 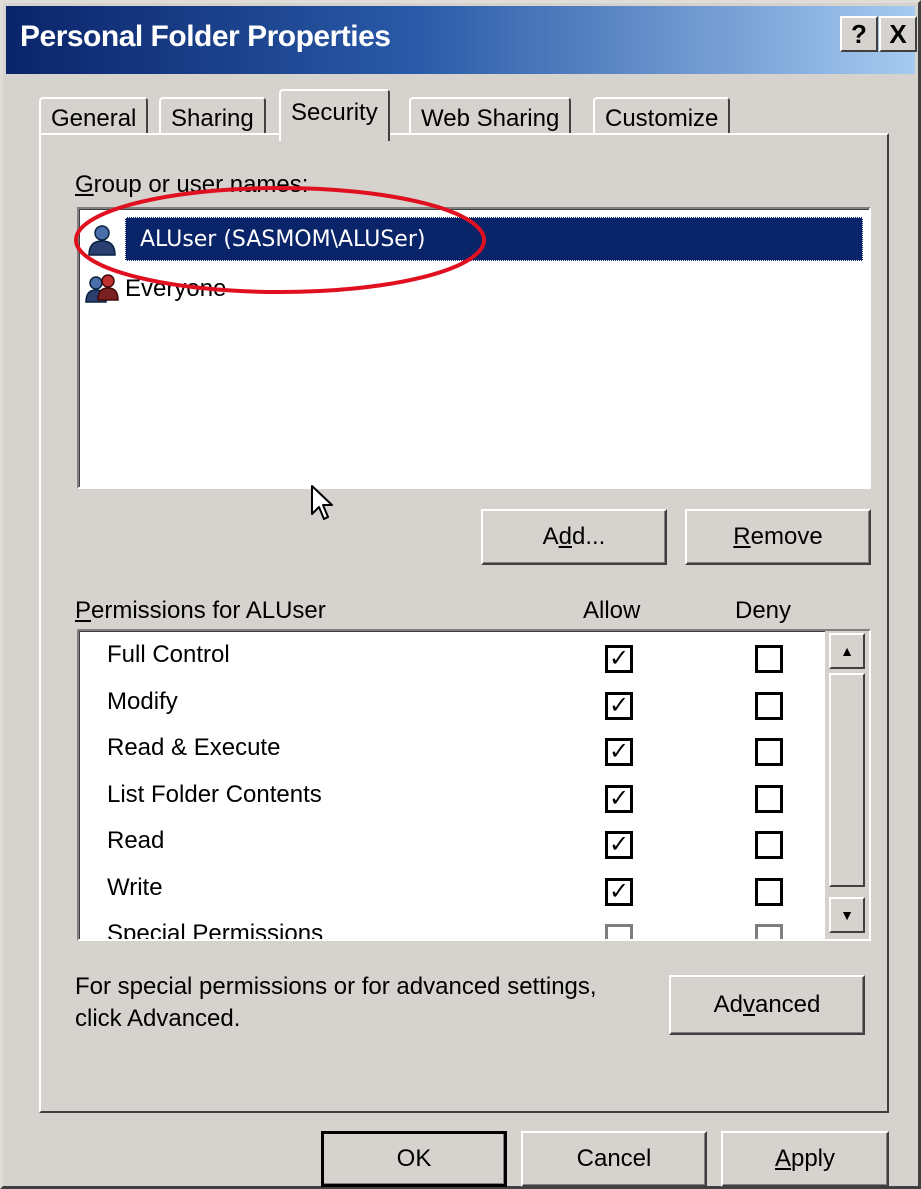 I want to click on up-arrow-icon: ▲, so click(x=847, y=651).